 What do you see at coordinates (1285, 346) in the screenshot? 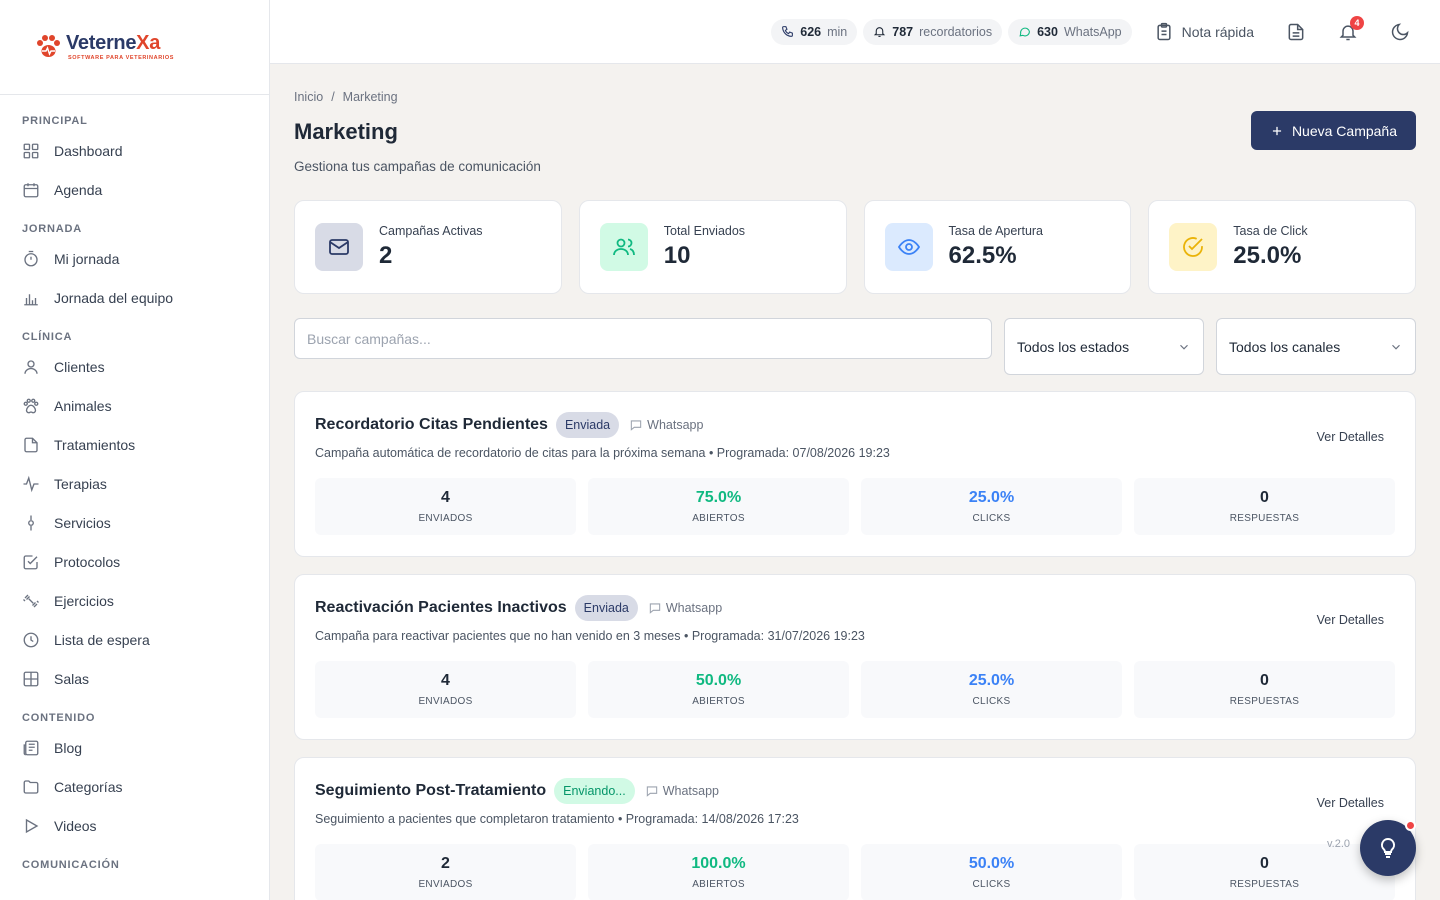
I see `channel-select-value: Todos los canales` at bounding box center [1285, 346].